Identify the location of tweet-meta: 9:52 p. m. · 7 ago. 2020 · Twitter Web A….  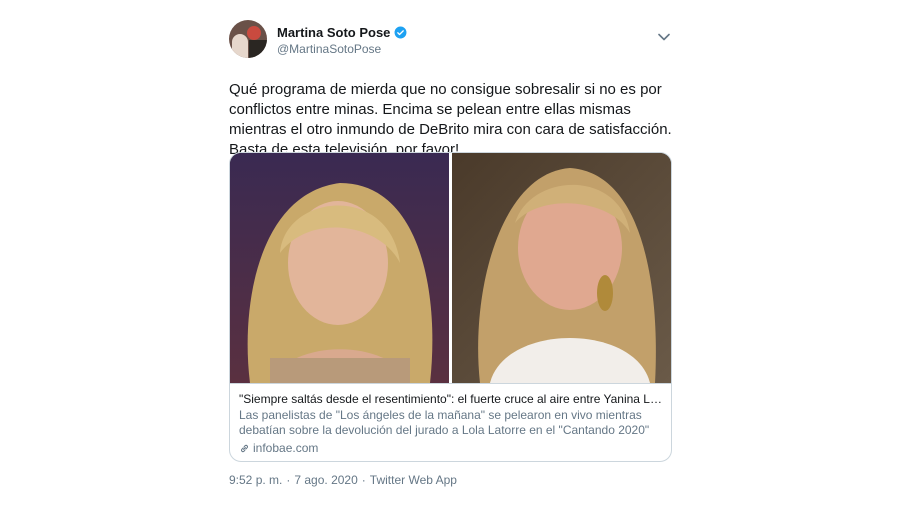
(343, 480).